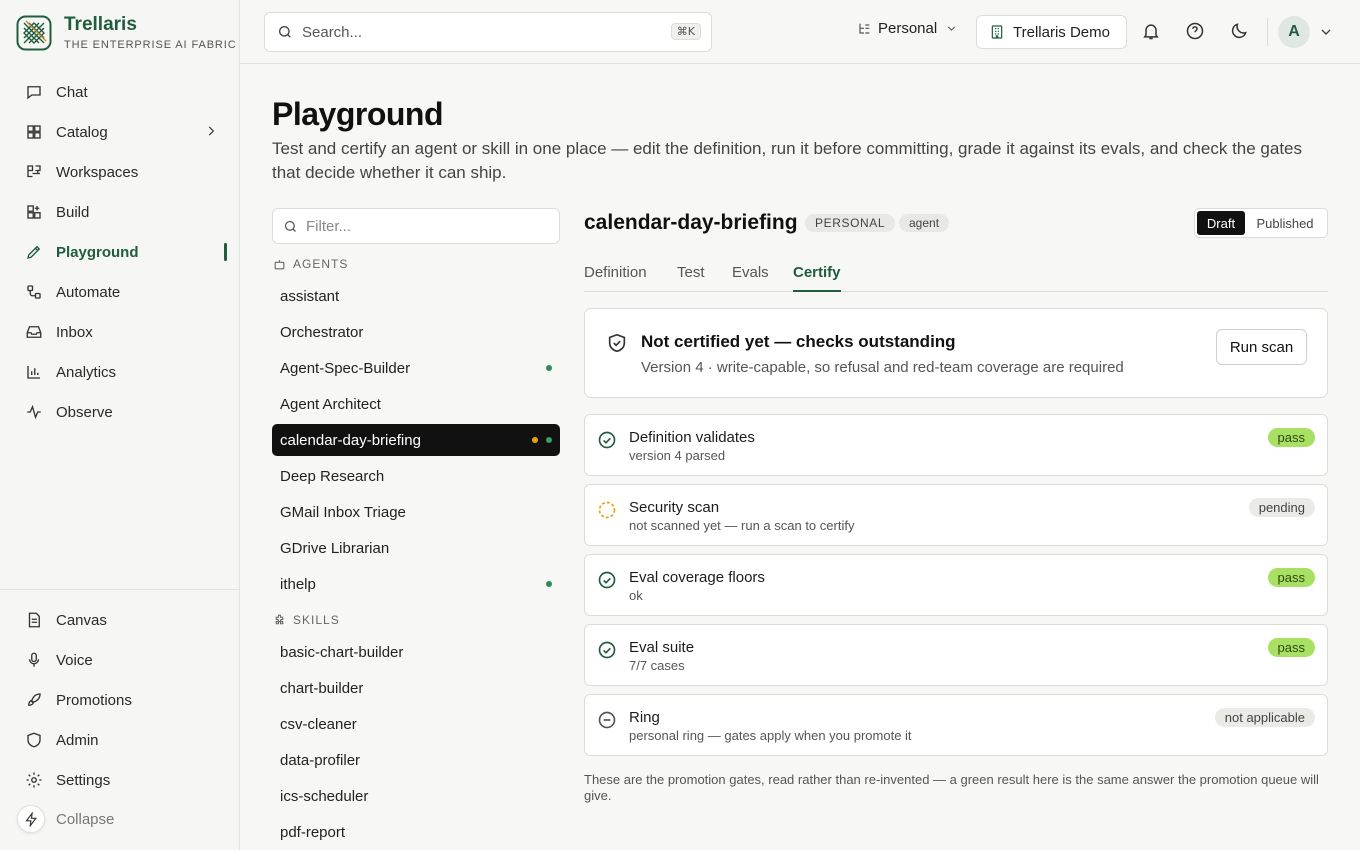 Image resolution: width=1360 pixels, height=850 pixels. I want to click on skills-label: SKILLS, so click(316, 620).